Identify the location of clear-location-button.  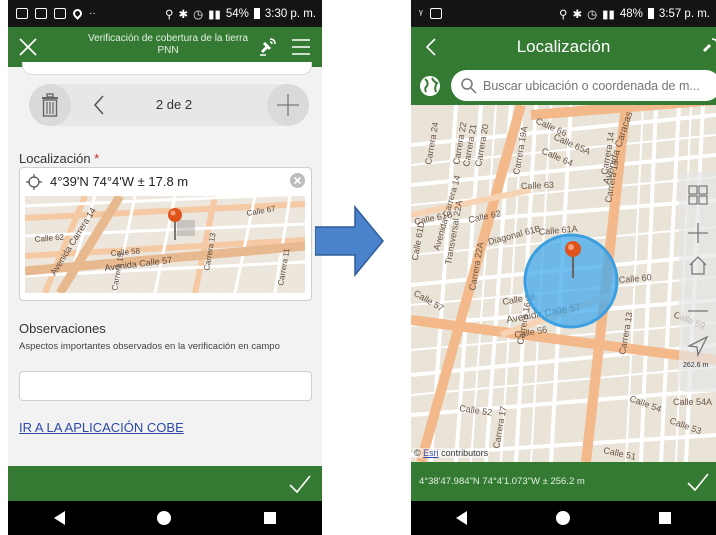
(297, 180).